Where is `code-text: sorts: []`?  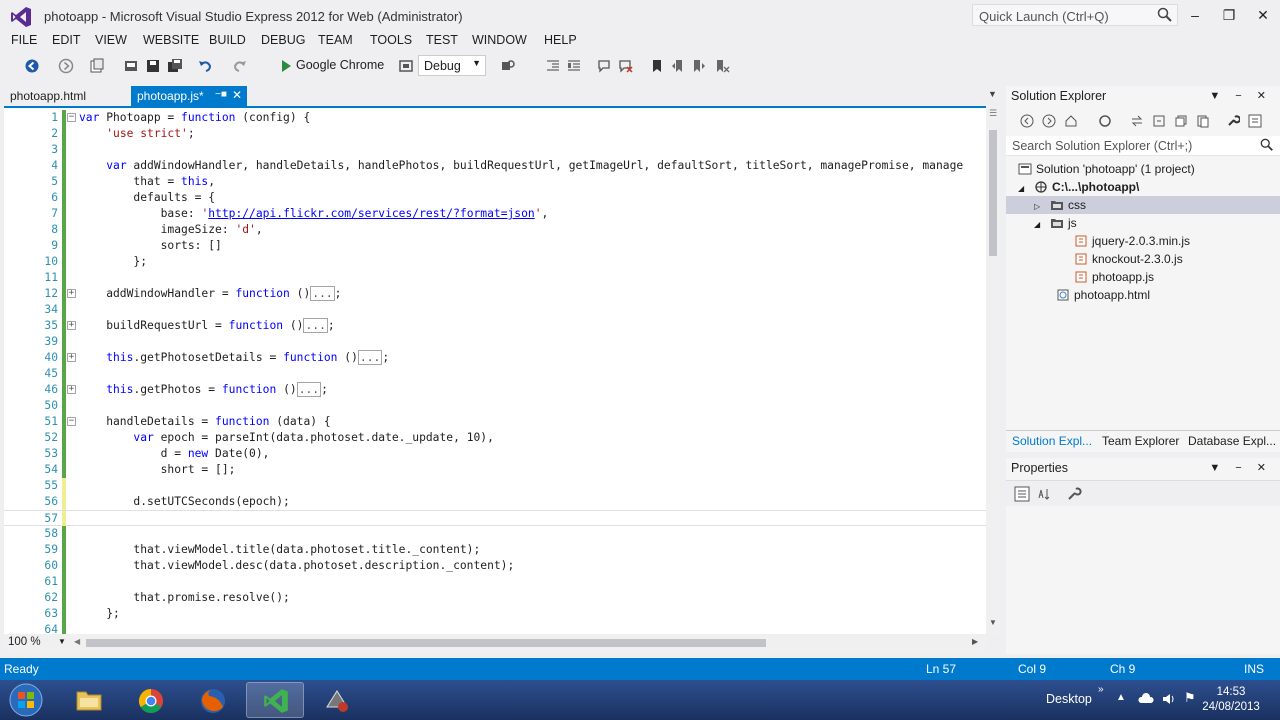
code-text: sorts: [] is located at coordinates (150, 246).